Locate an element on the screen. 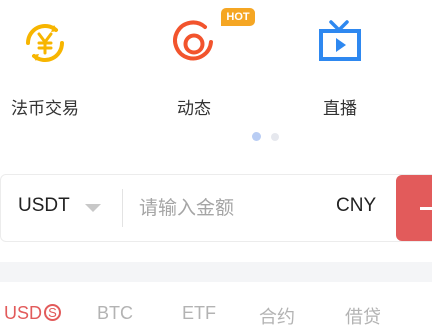 The width and height of the screenshot is (432, 335). activity-swirl-icon is located at coordinates (193, 40).